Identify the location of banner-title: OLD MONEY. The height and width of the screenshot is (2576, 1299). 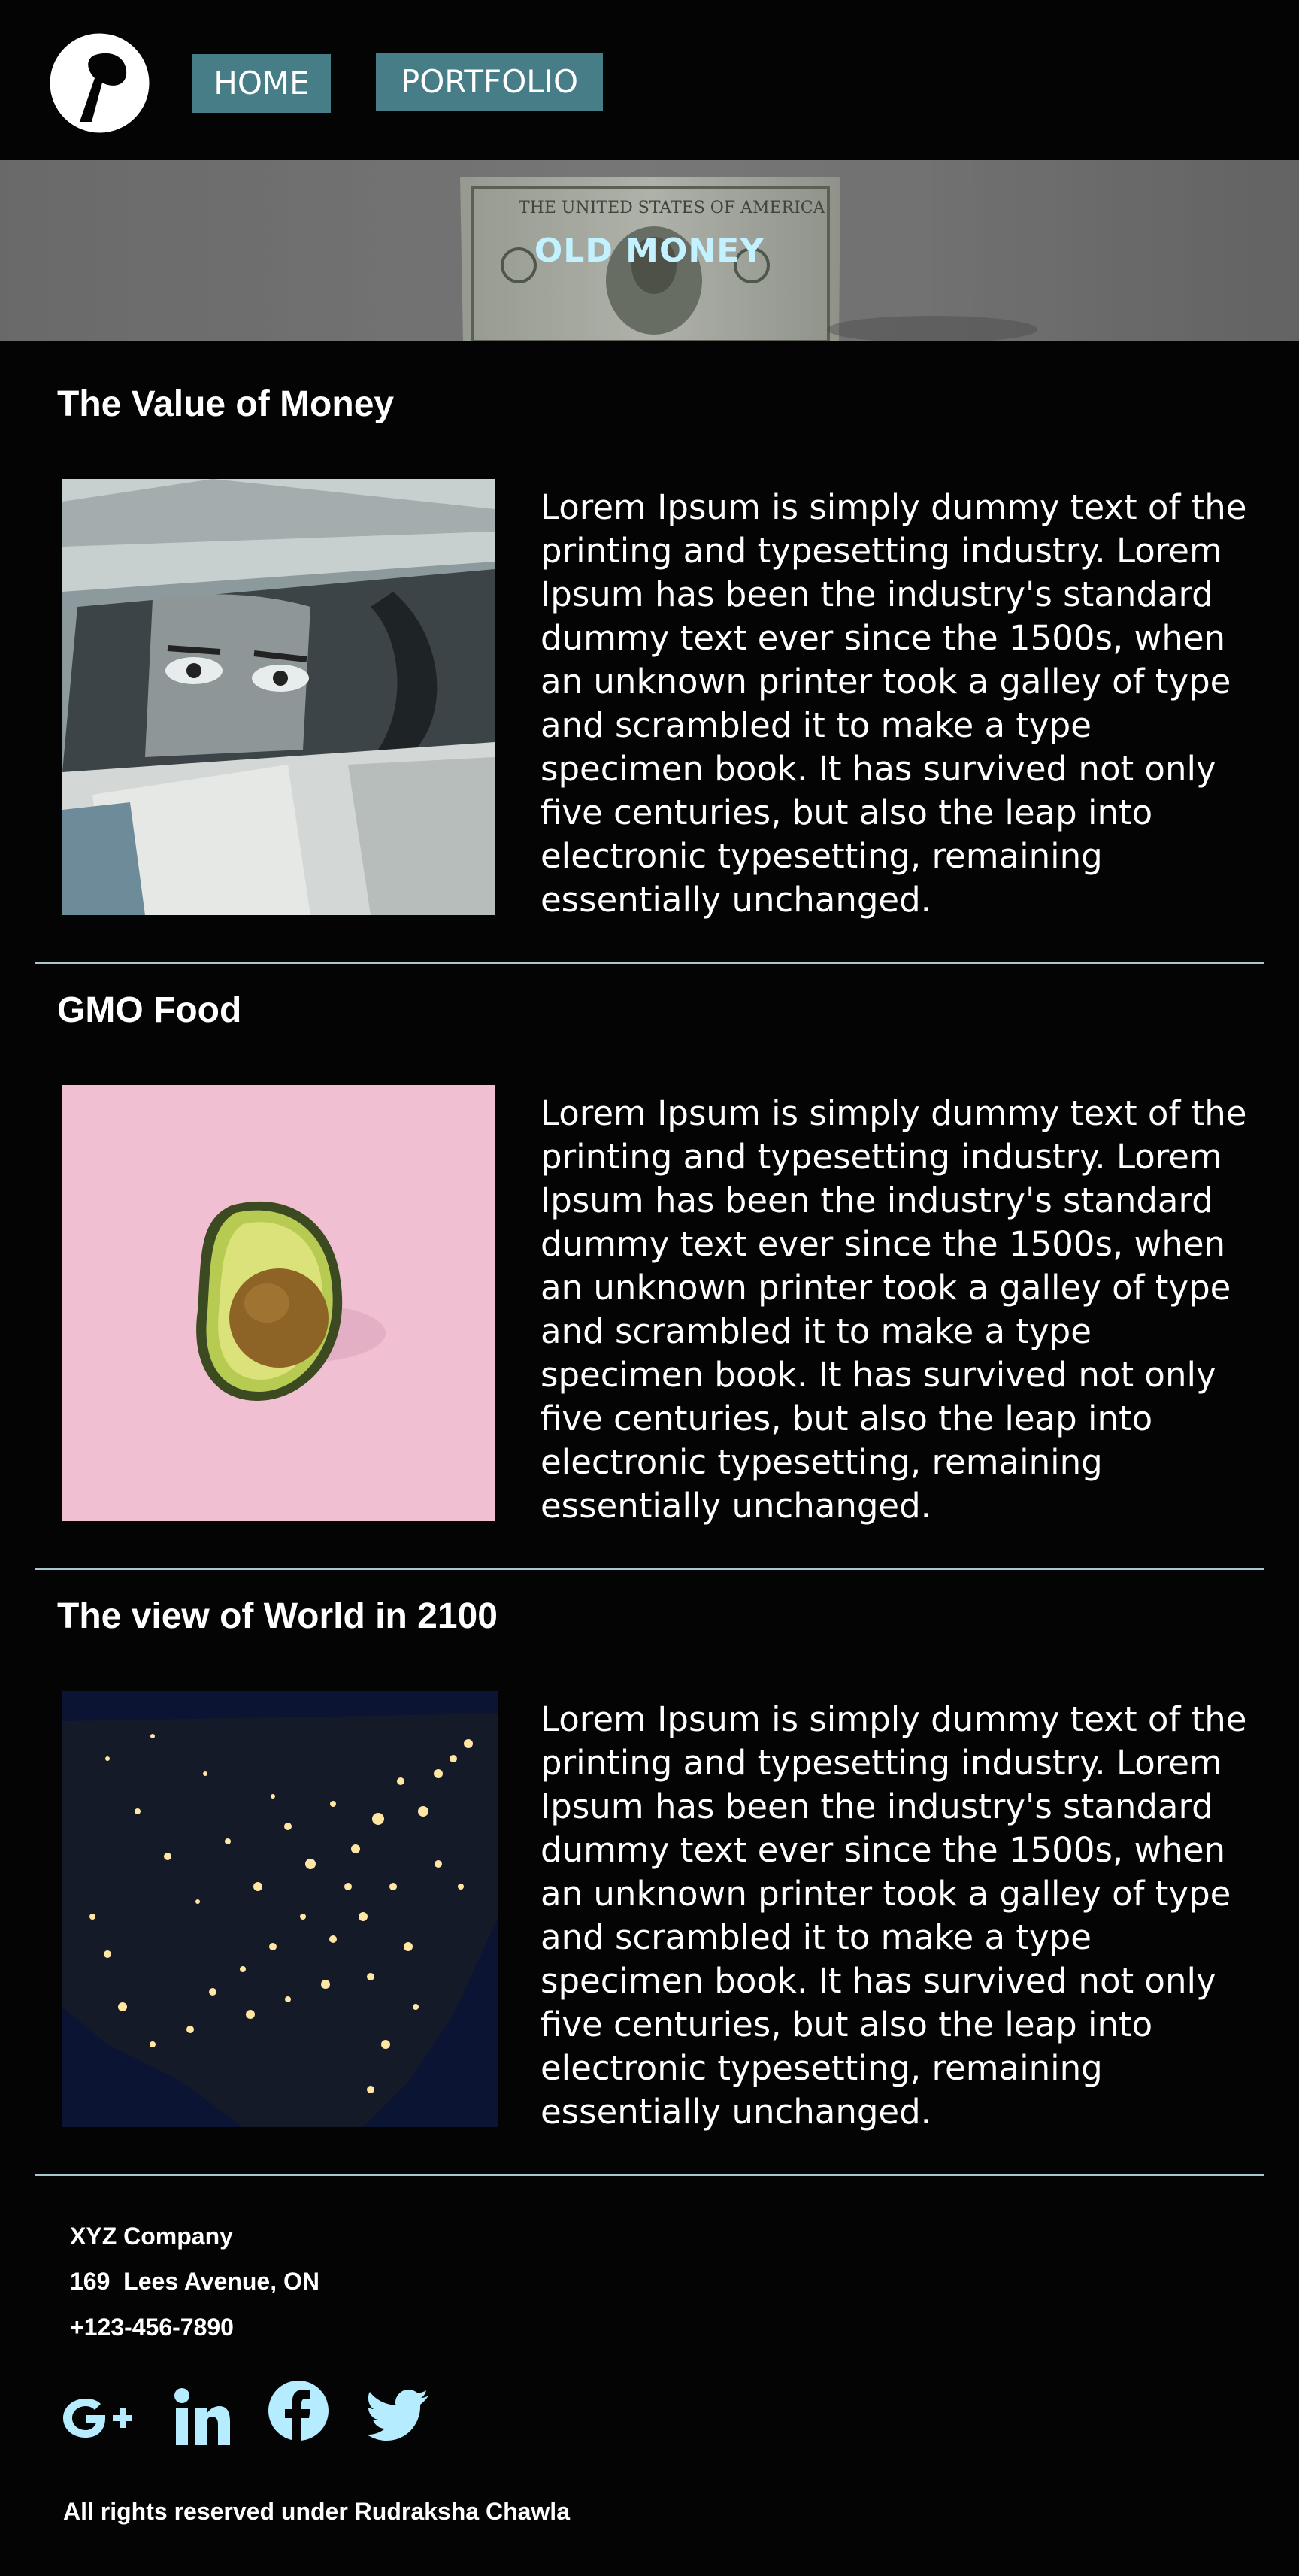
(649, 251).